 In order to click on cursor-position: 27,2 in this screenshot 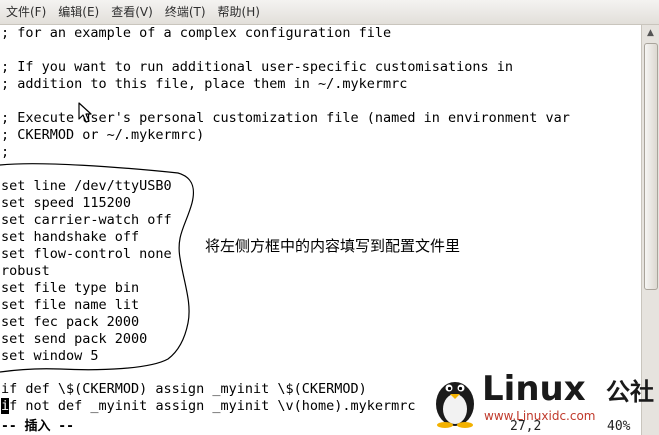, I will do `click(526, 426)`.